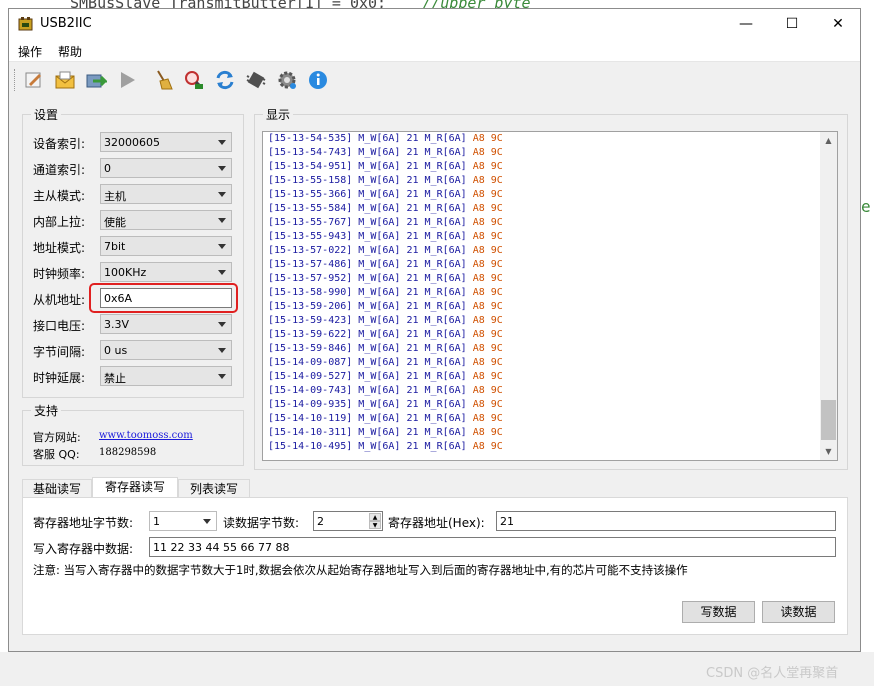 This screenshot has height=686, width=874. What do you see at coordinates (65, 80) in the screenshot?
I see `open-envelope-icon` at bounding box center [65, 80].